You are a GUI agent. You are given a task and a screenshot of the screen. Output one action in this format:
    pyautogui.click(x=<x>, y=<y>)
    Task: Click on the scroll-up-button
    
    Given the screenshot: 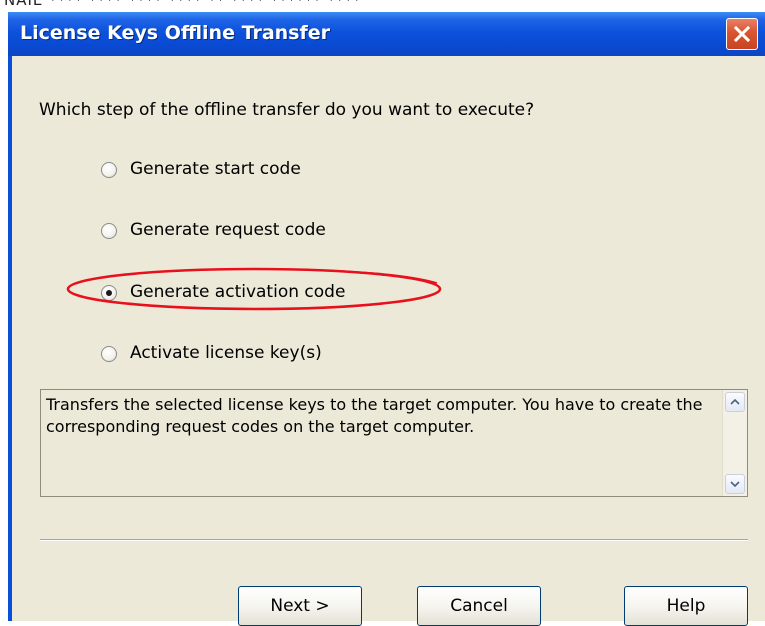 What is the action you would take?
    pyautogui.click(x=735, y=402)
    